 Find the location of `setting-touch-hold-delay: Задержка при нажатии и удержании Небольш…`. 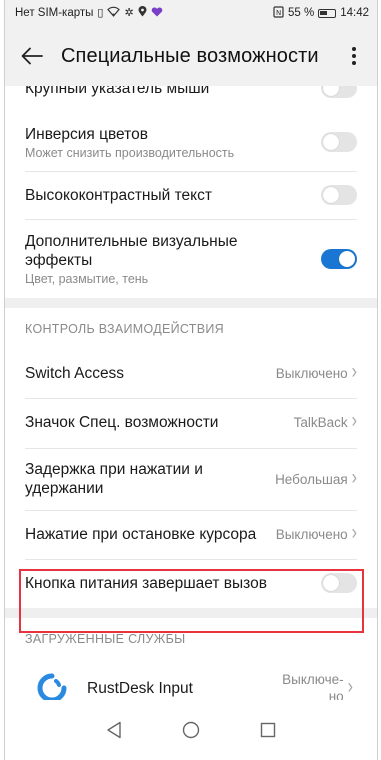

setting-touch-hold-delay: Задержка при нажатии и удержании Небольш… is located at coordinates (191, 479).